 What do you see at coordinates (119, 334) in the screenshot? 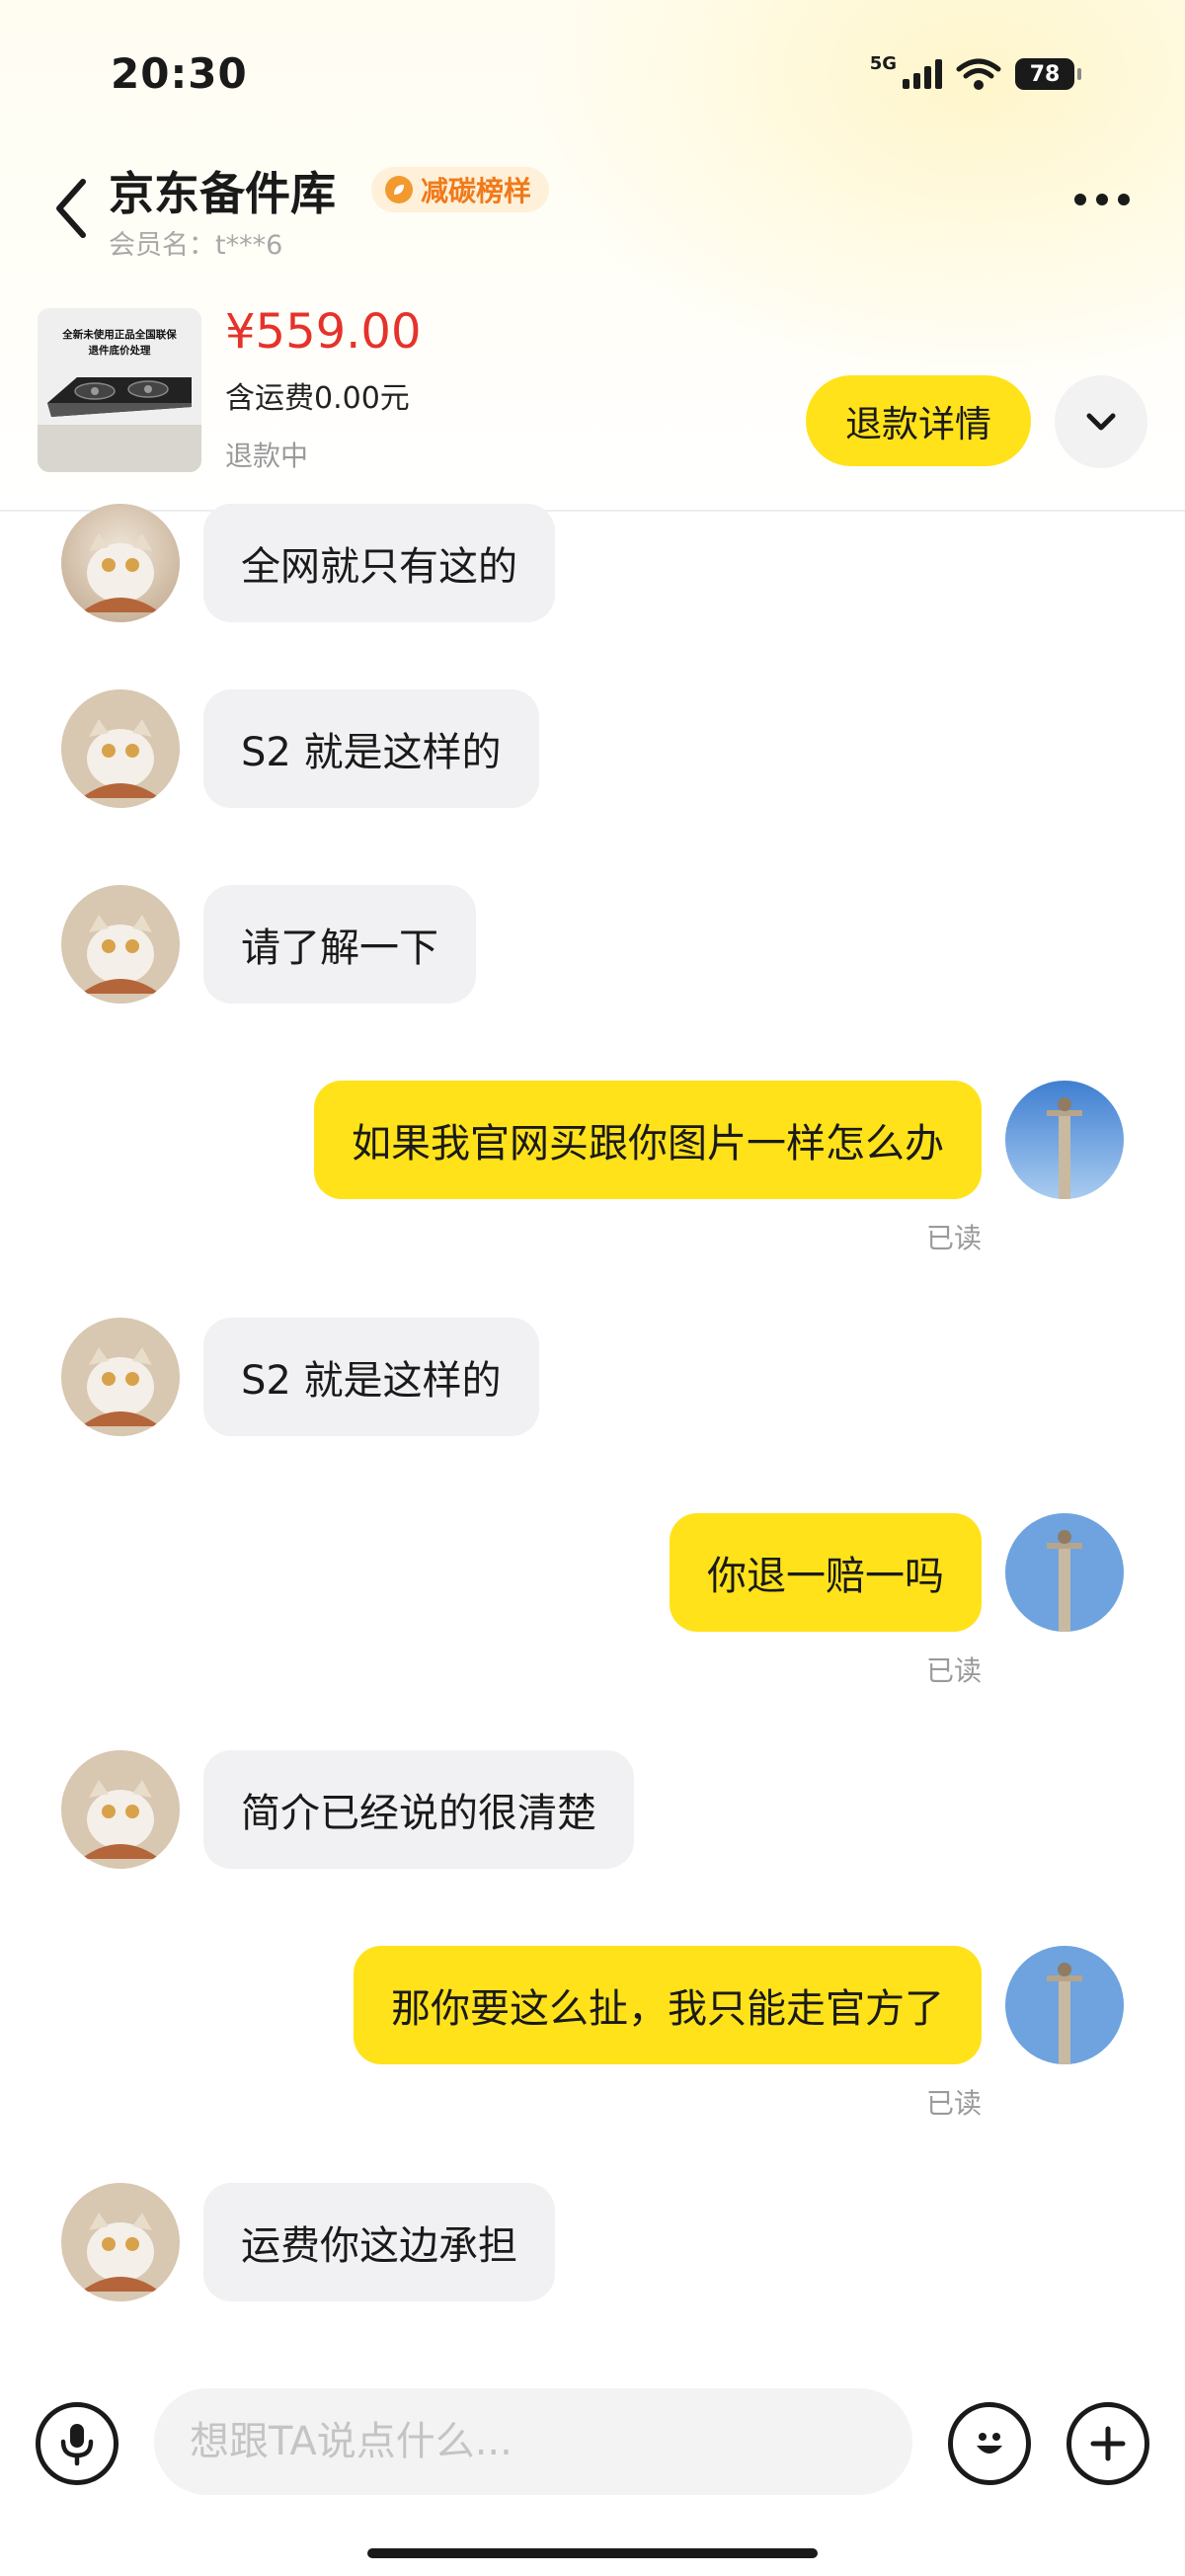
I see `thumb-caption-1: 全新未使用正品全国联保` at bounding box center [119, 334].